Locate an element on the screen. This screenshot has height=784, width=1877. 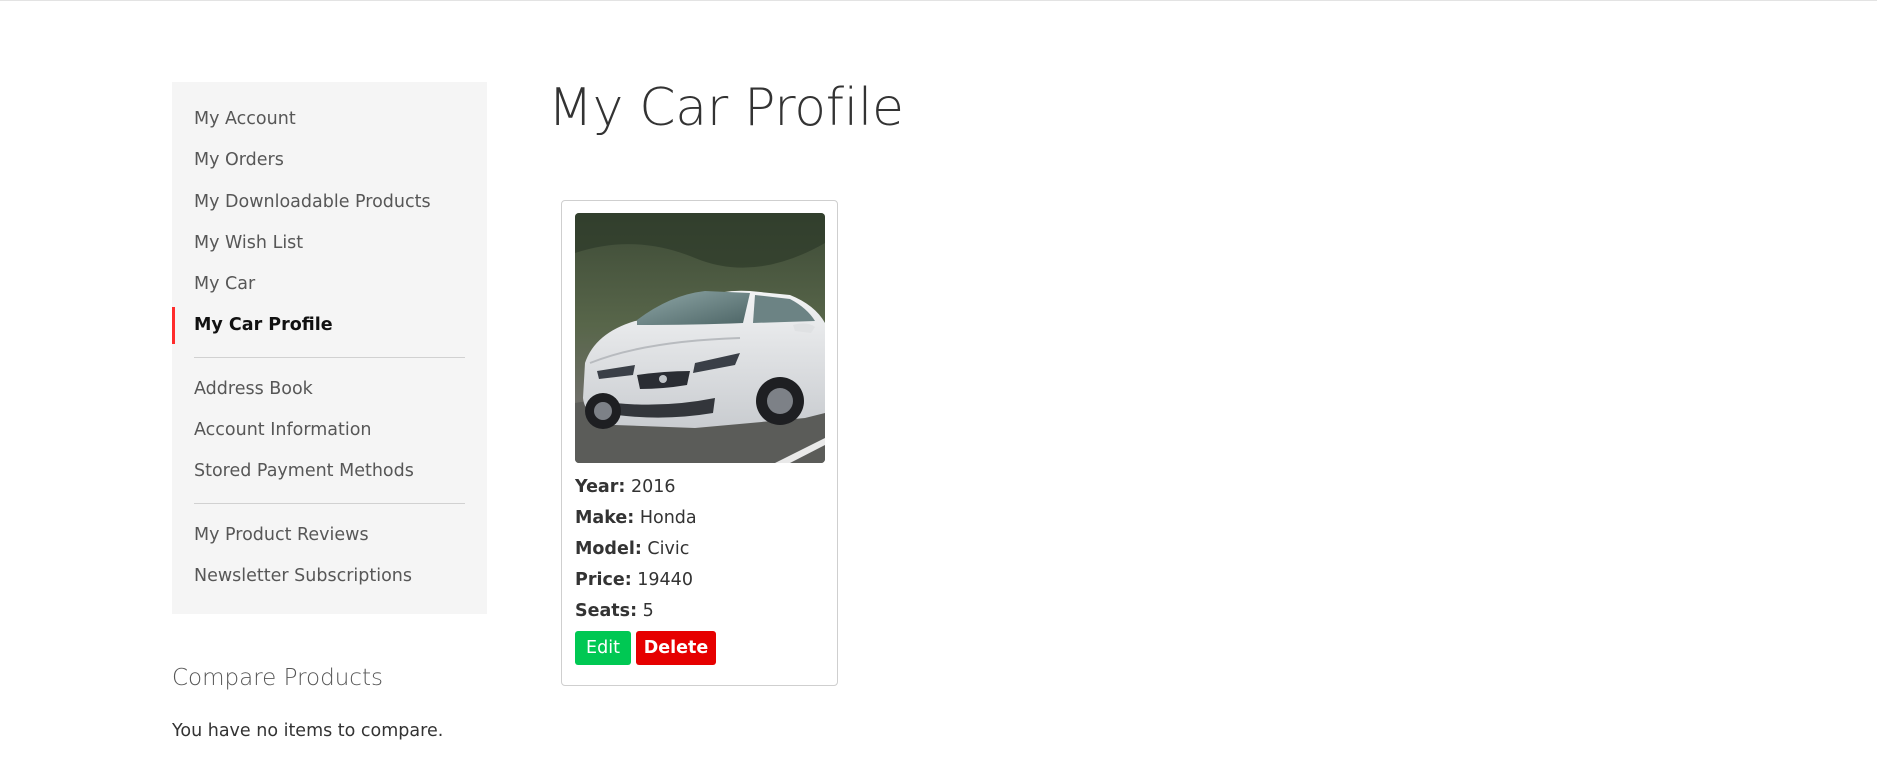
car-make: Make: Honda is located at coordinates (636, 518).